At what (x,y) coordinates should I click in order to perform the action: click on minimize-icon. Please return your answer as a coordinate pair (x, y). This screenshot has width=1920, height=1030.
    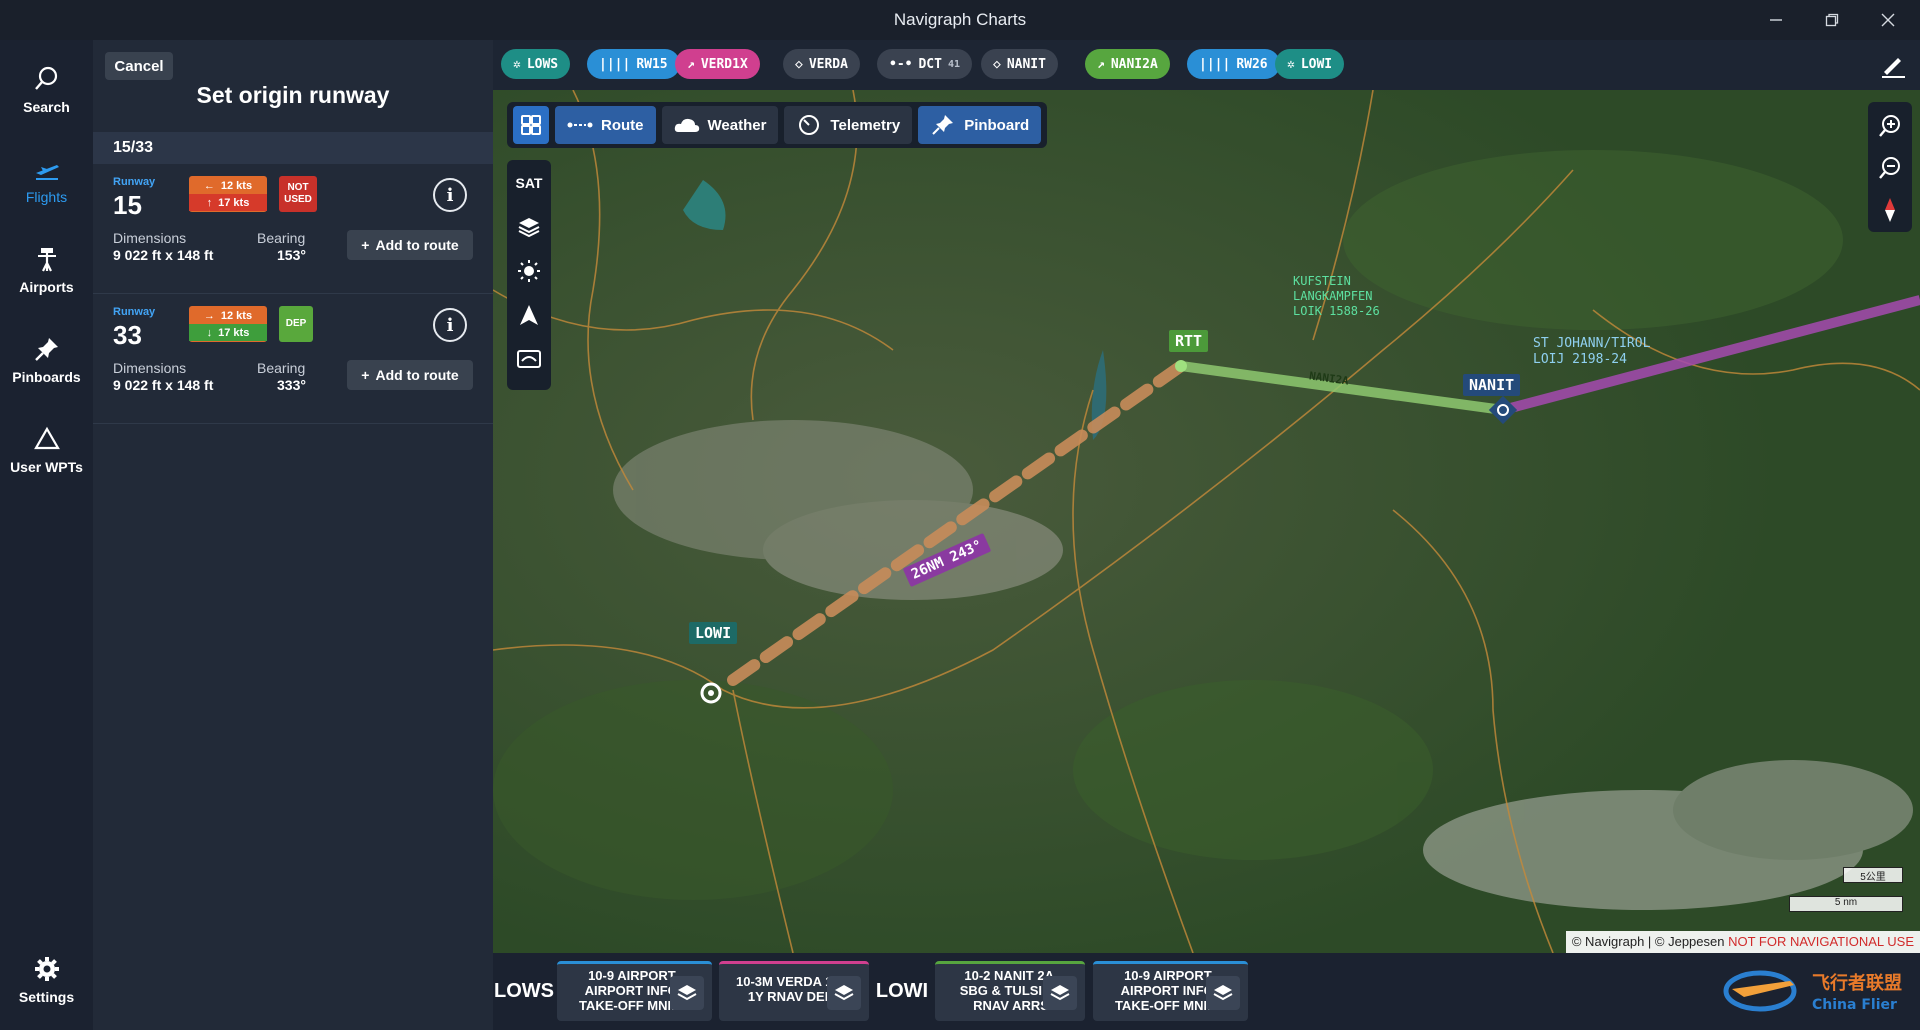
    Looking at the image, I should click on (1776, 20).